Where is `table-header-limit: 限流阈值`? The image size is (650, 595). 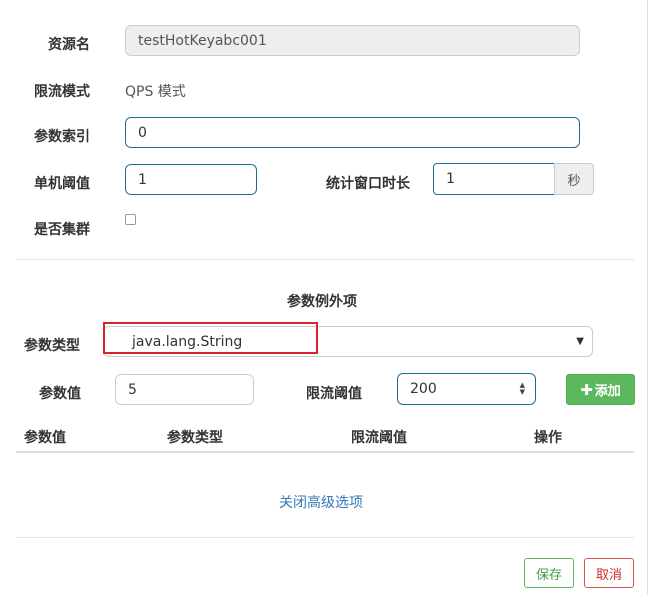
table-header-limit: 限流阈值 is located at coordinates (379, 438).